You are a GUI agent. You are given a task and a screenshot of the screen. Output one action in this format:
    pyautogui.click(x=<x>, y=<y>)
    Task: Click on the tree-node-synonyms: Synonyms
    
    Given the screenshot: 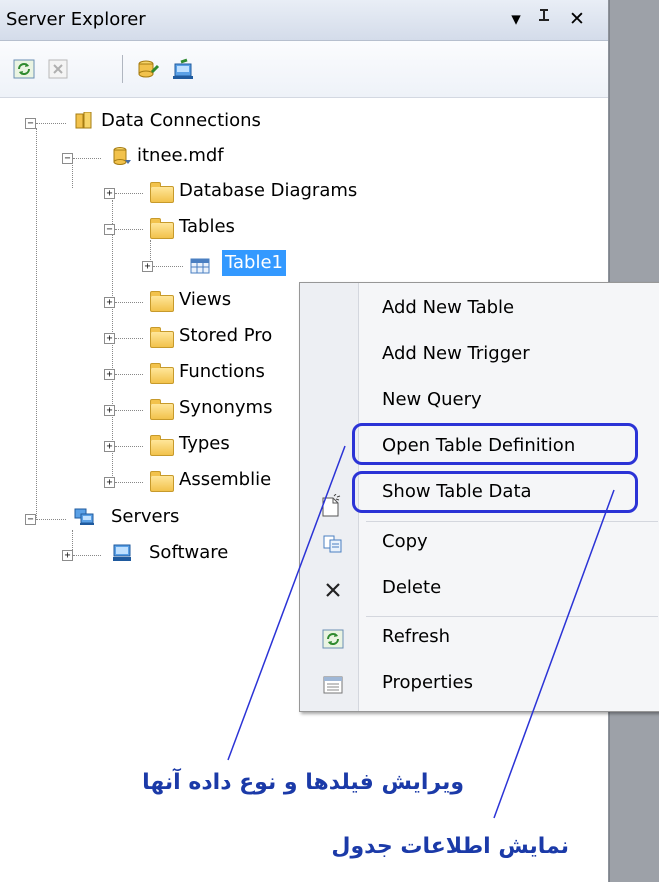 What is the action you would take?
    pyautogui.click(x=225, y=408)
    